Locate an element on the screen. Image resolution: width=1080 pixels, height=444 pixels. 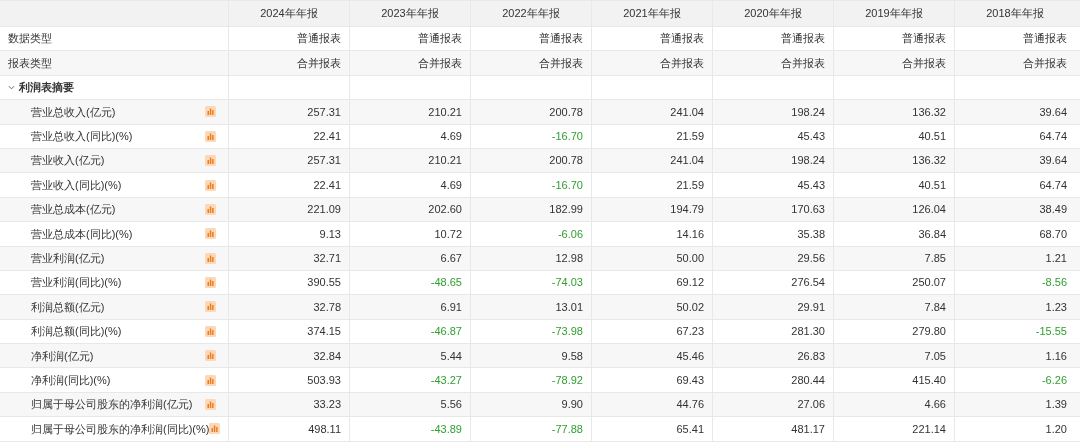
table-cell-text: 26.83 is located at coordinates (811, 356).